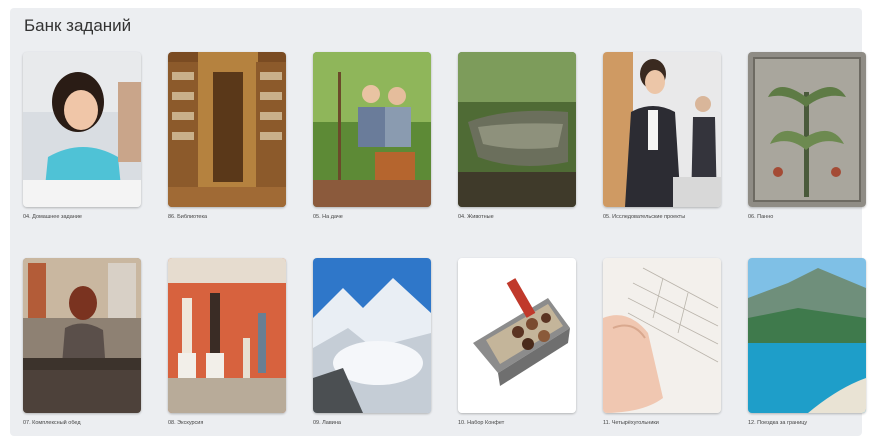  I want to click on presentation-photo, so click(662, 129).